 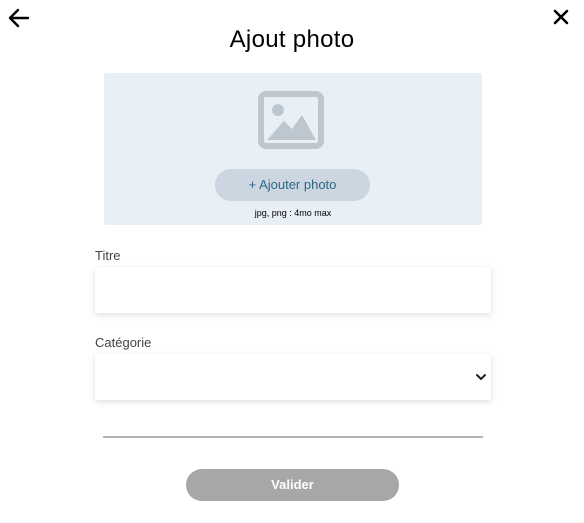 I want to click on category-select, so click(x=293, y=377).